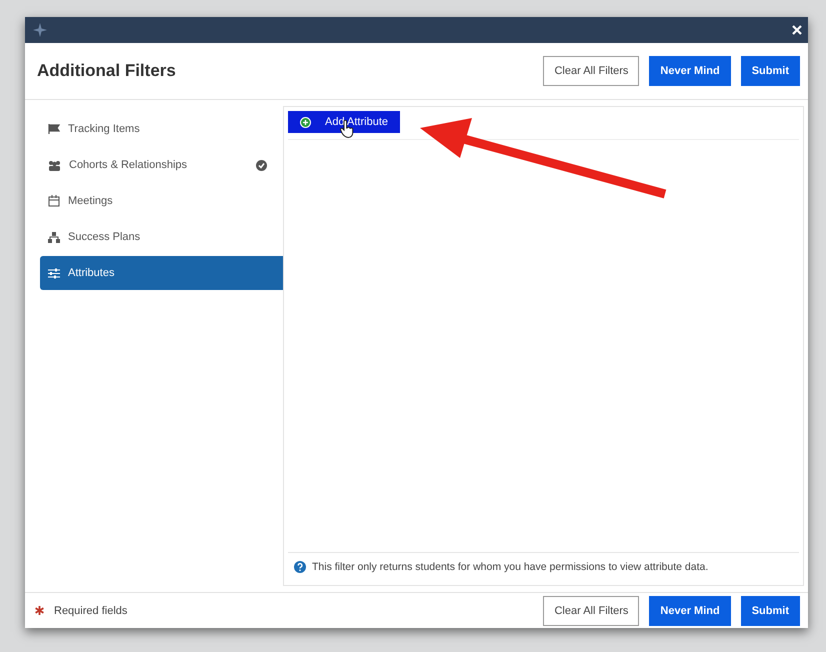 This screenshot has width=826, height=652. Describe the element at coordinates (54, 201) in the screenshot. I see `calendar-icon` at that location.